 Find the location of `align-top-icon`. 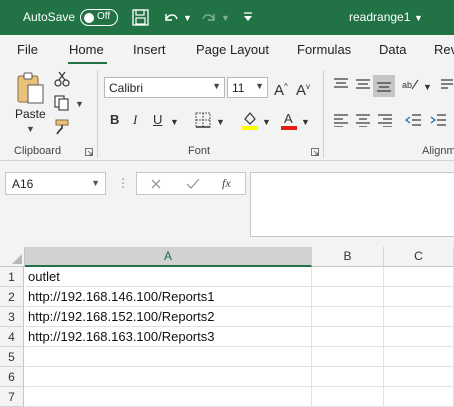

align-top-icon is located at coordinates (341, 84).